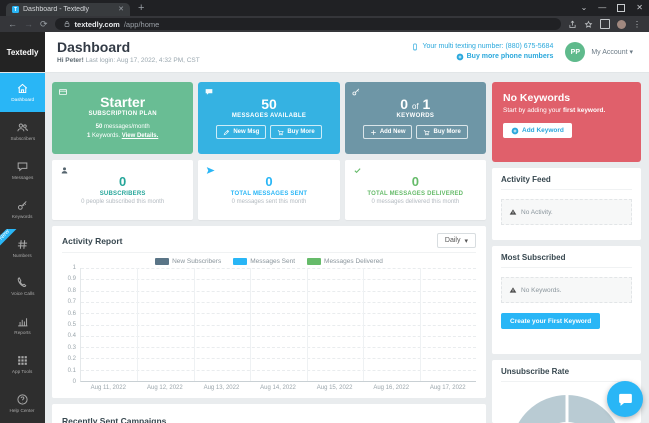 This screenshot has height=423, width=649. I want to click on sidebar-item-keywords: Keywords, so click(22, 209).